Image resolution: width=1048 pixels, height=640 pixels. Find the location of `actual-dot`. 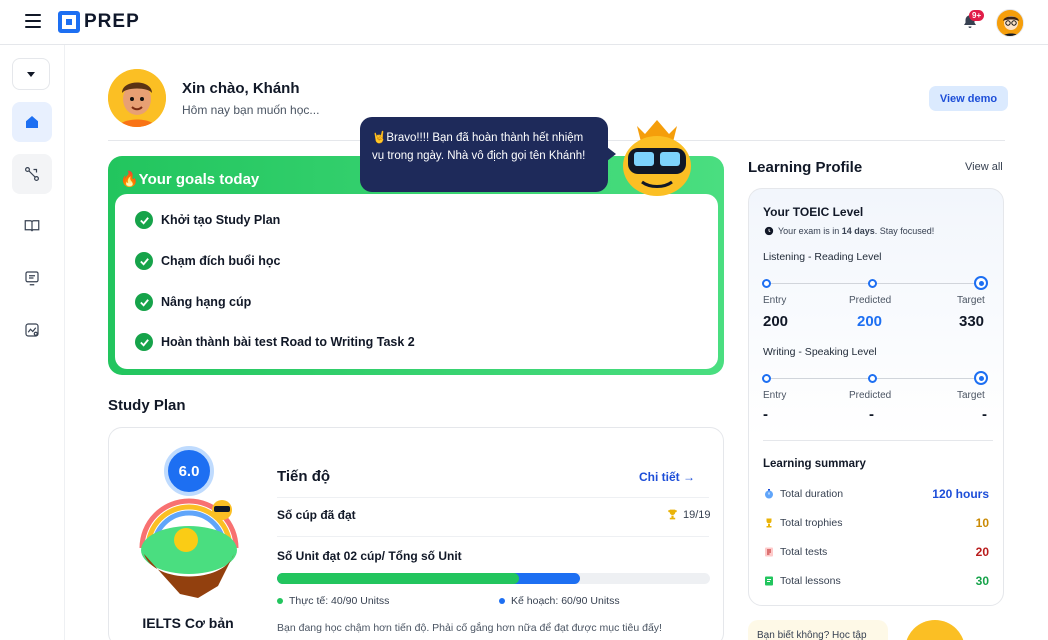

actual-dot is located at coordinates (280, 601).